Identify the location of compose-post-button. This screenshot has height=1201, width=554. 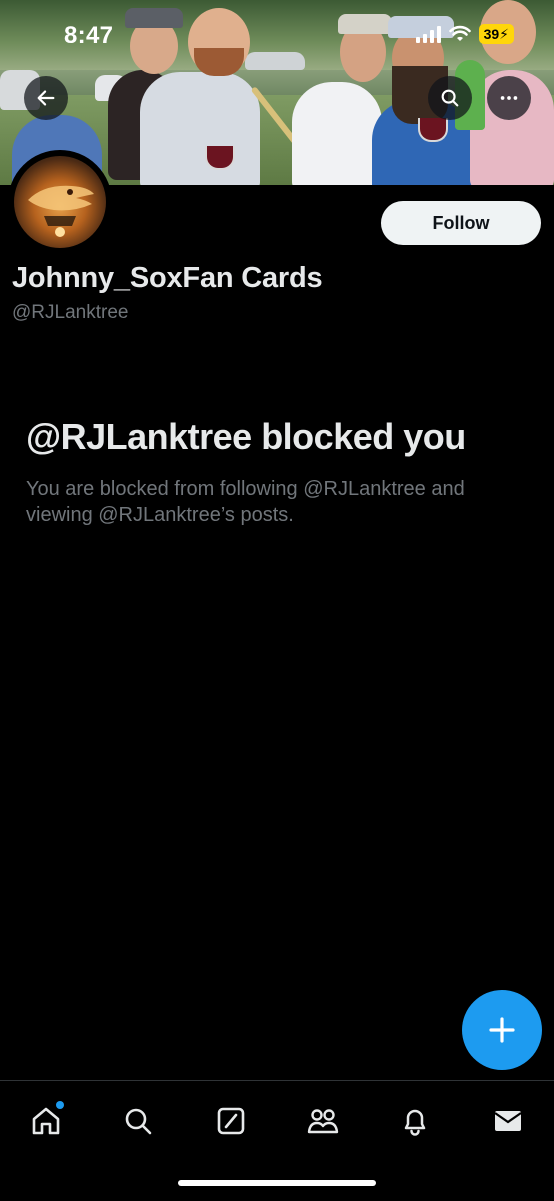
(502, 1030).